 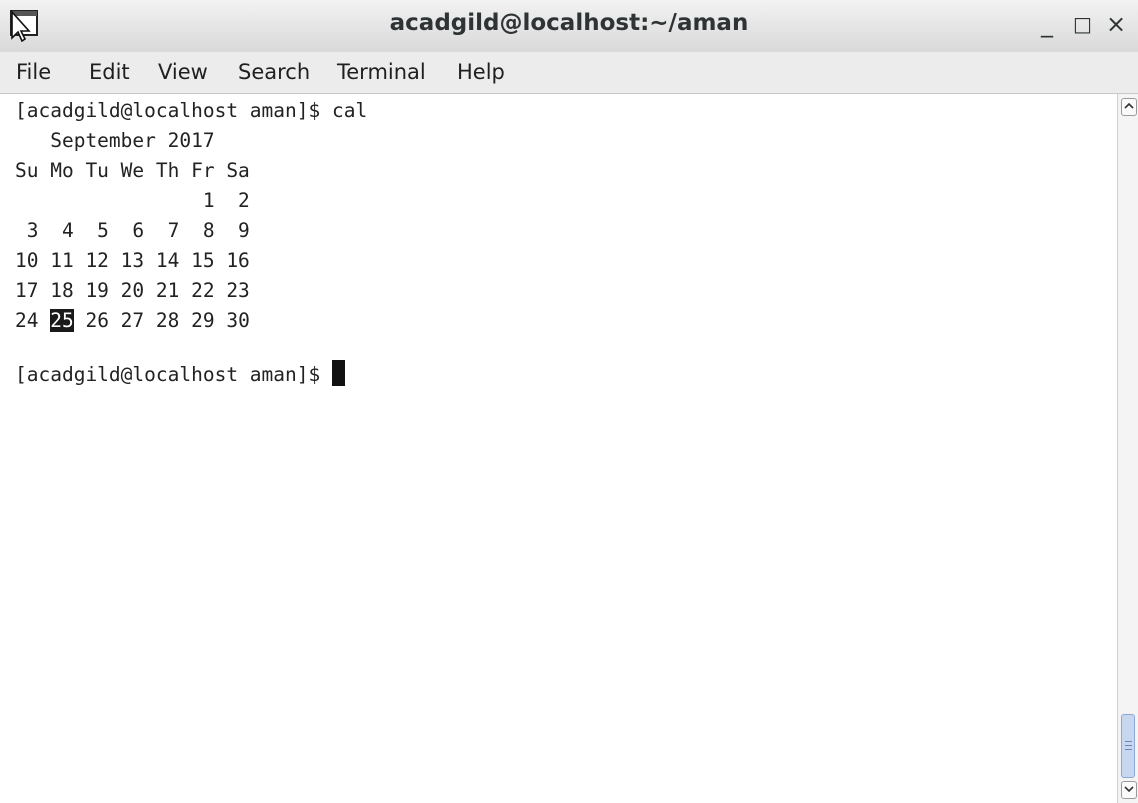 What do you see at coordinates (132, 290) in the screenshot?
I see `calendar-week-4: 17 18 19 20 21 22 23` at bounding box center [132, 290].